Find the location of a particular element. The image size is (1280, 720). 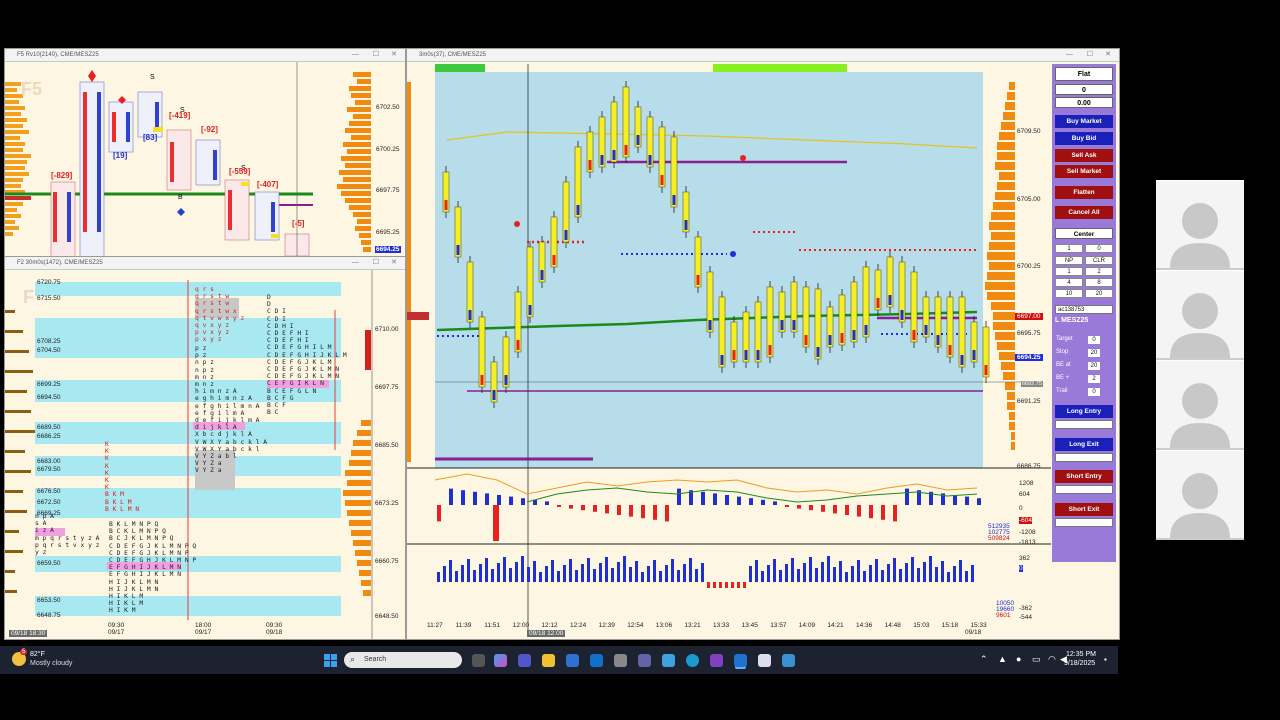

window-title: F2 30m0s(1472), CME/MESZ25 is located at coordinates (60, 263).